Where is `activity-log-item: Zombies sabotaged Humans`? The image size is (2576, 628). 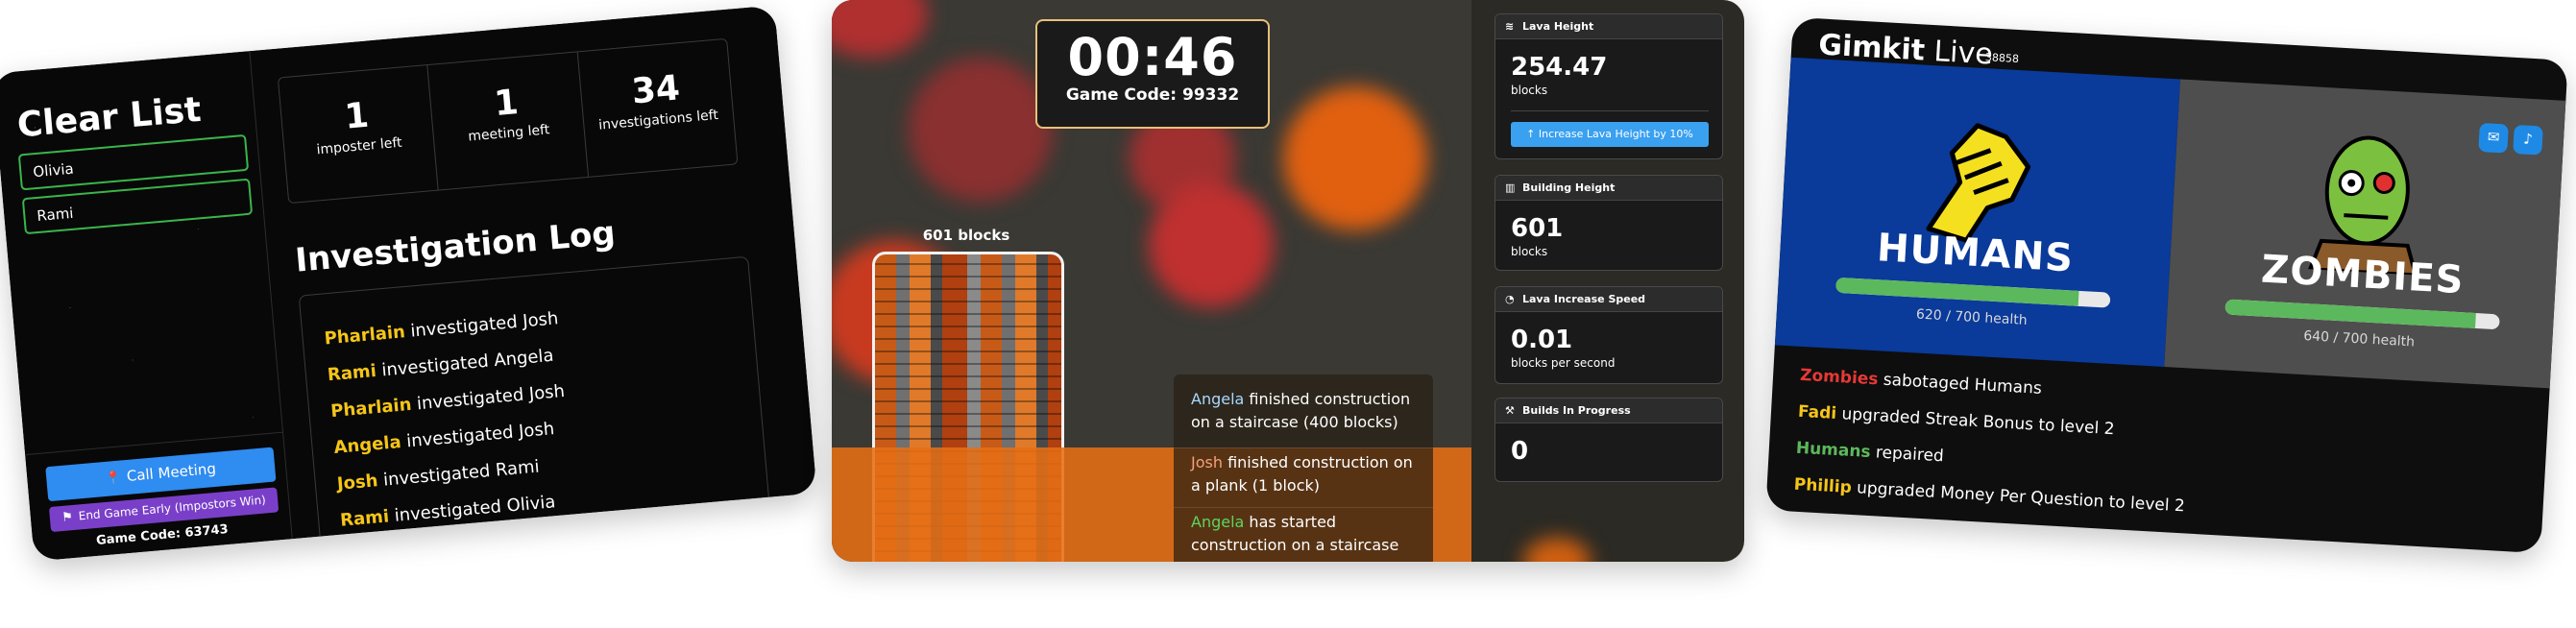 activity-log-item: Zombies sabotaged Humans is located at coordinates (1921, 383).